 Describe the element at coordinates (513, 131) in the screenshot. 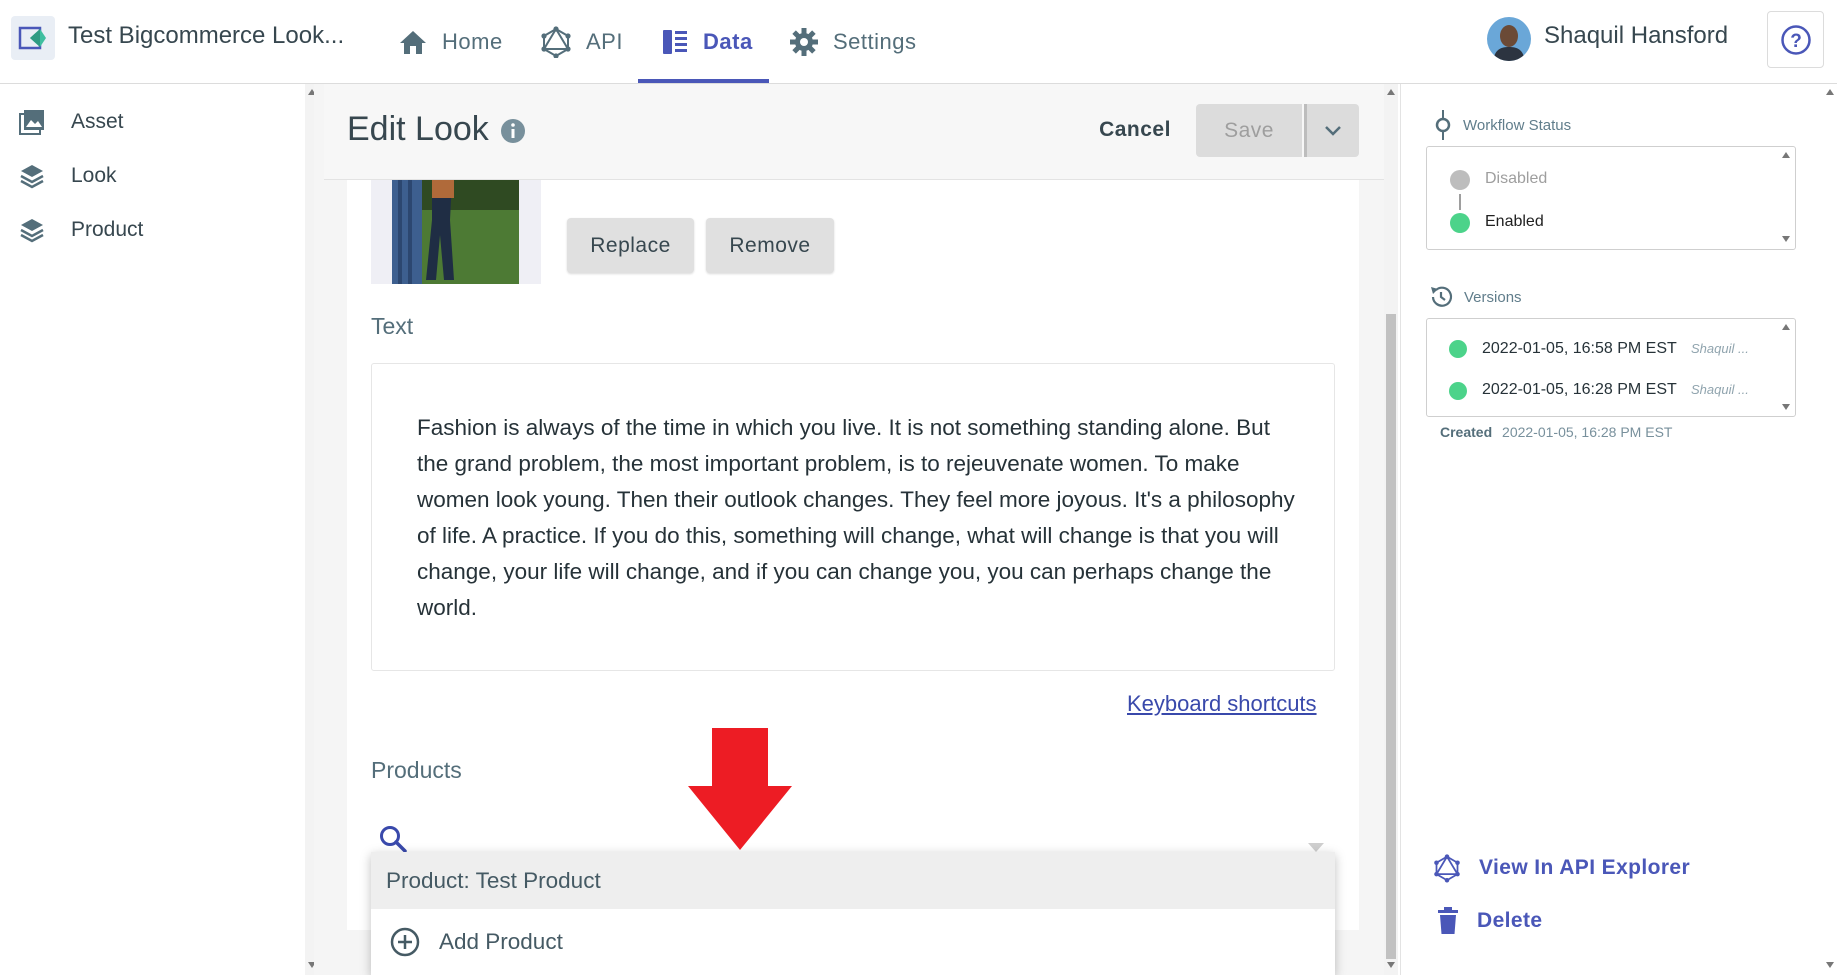

I see `info-icon-glyph` at that location.